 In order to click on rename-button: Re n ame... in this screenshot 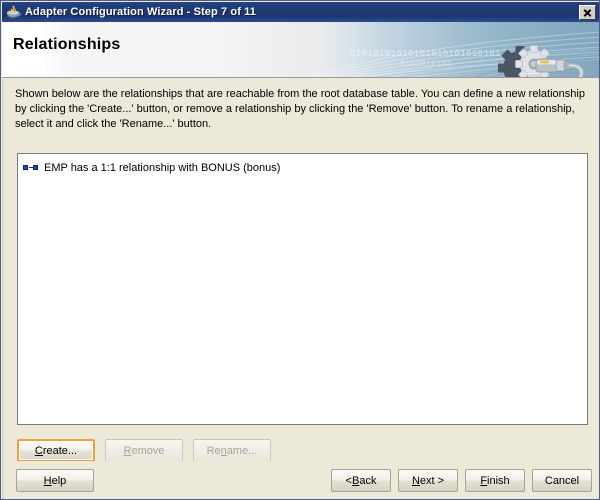, I will do `click(232, 450)`.